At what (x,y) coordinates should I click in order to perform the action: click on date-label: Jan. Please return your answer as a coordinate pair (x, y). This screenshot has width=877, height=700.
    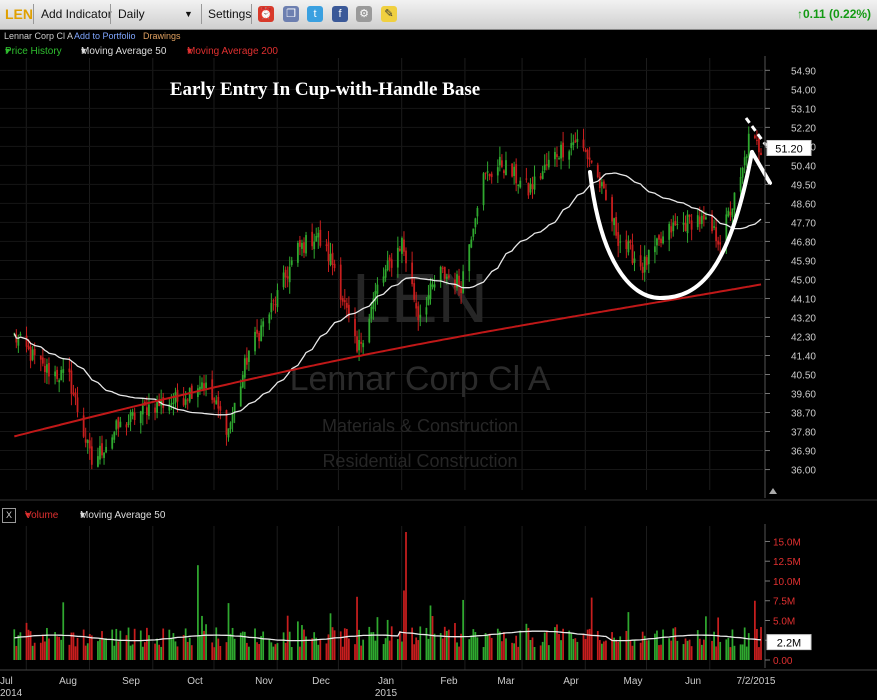
    Looking at the image, I should click on (386, 681).